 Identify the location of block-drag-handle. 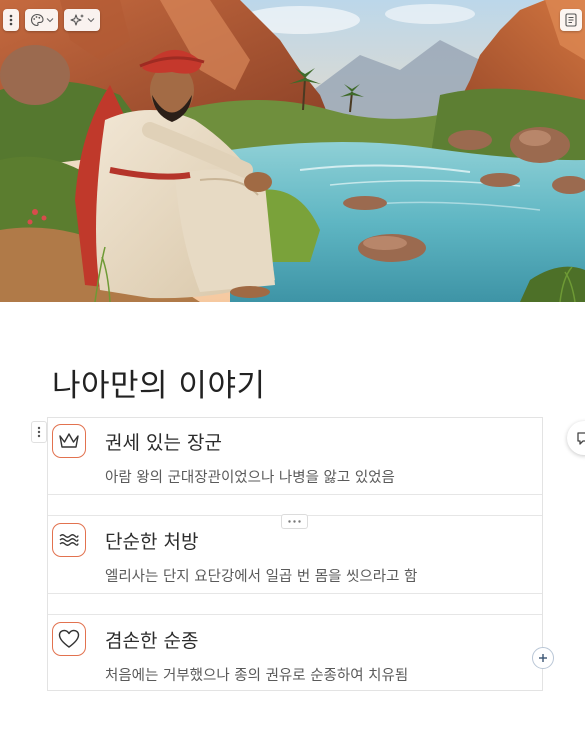
(39, 432).